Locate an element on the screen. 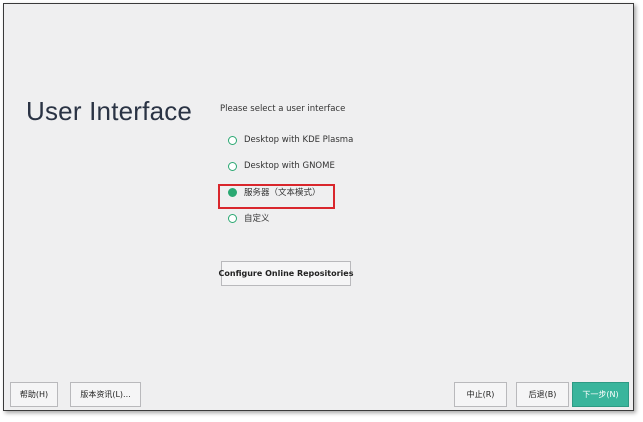 This screenshot has height=422, width=643. configure-online-repositories-button: Configure Online Repositories is located at coordinates (286, 273).